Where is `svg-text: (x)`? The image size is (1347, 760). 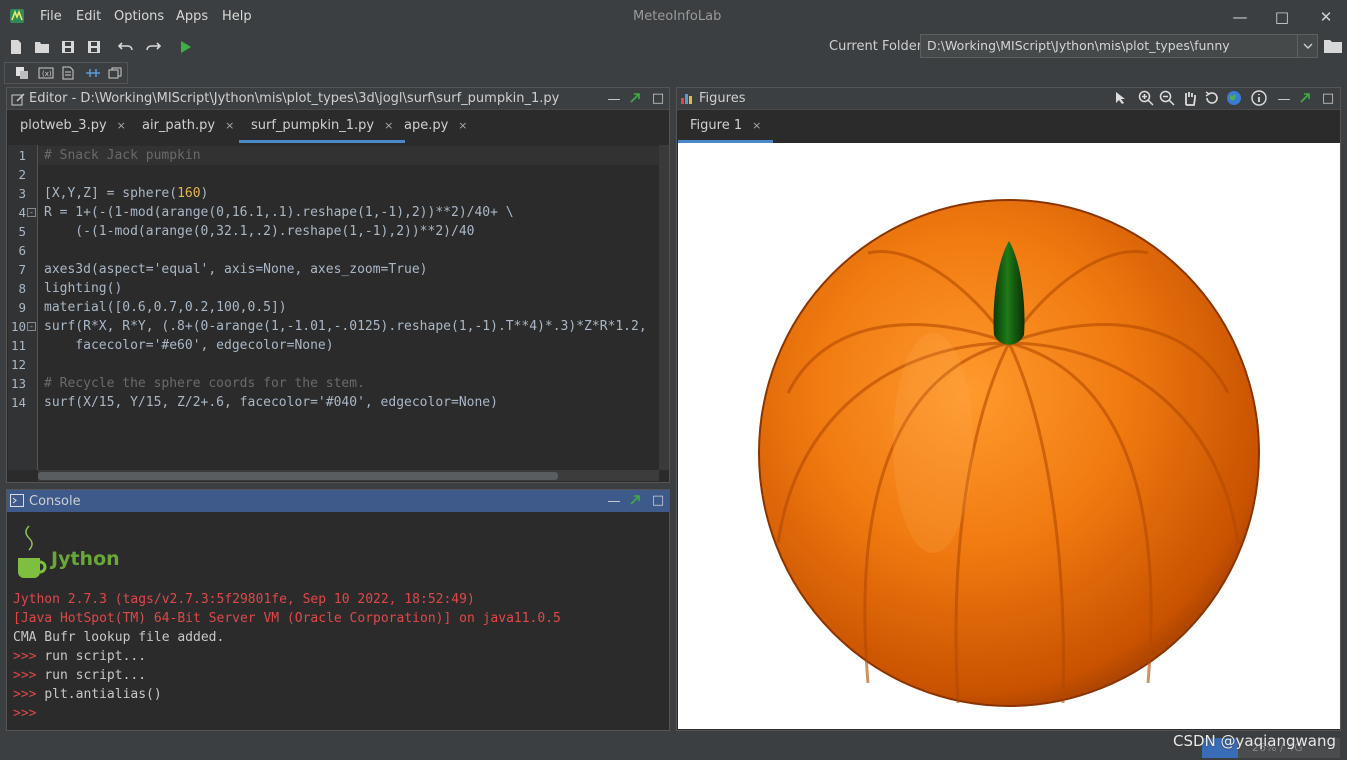 svg-text: (x) is located at coordinates (47, 74).